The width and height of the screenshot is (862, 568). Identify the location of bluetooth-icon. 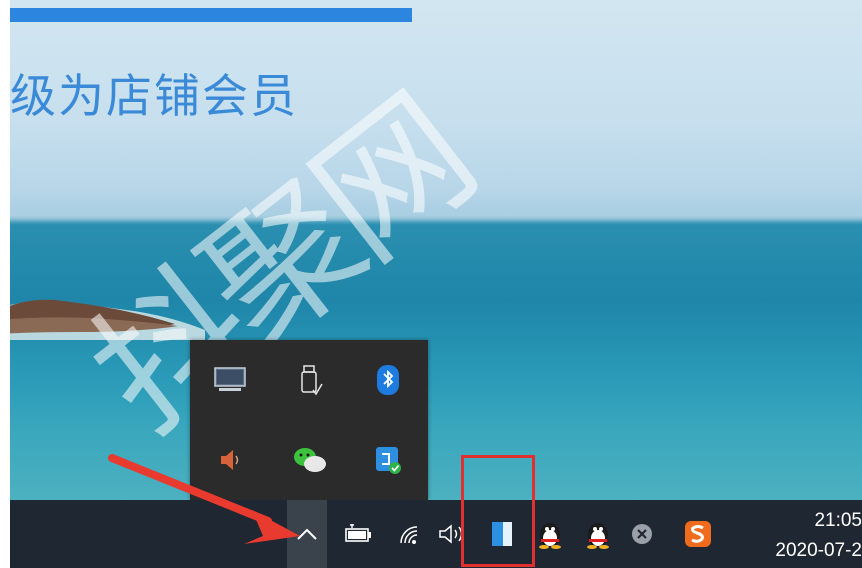
(388, 380).